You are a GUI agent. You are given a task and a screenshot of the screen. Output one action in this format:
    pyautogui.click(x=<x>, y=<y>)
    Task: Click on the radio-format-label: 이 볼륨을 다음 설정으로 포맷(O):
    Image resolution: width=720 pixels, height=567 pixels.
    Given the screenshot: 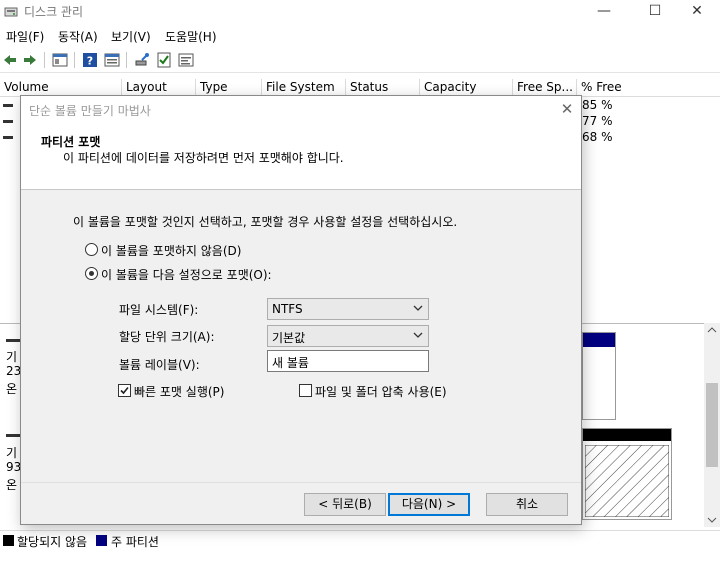 What is the action you would take?
    pyautogui.click(x=186, y=274)
    